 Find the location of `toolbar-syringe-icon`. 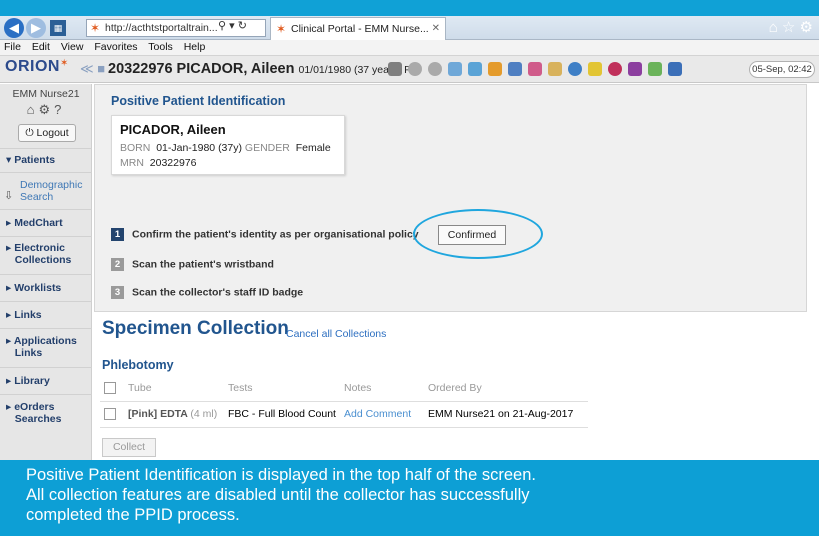

toolbar-syringe-icon is located at coordinates (595, 69).